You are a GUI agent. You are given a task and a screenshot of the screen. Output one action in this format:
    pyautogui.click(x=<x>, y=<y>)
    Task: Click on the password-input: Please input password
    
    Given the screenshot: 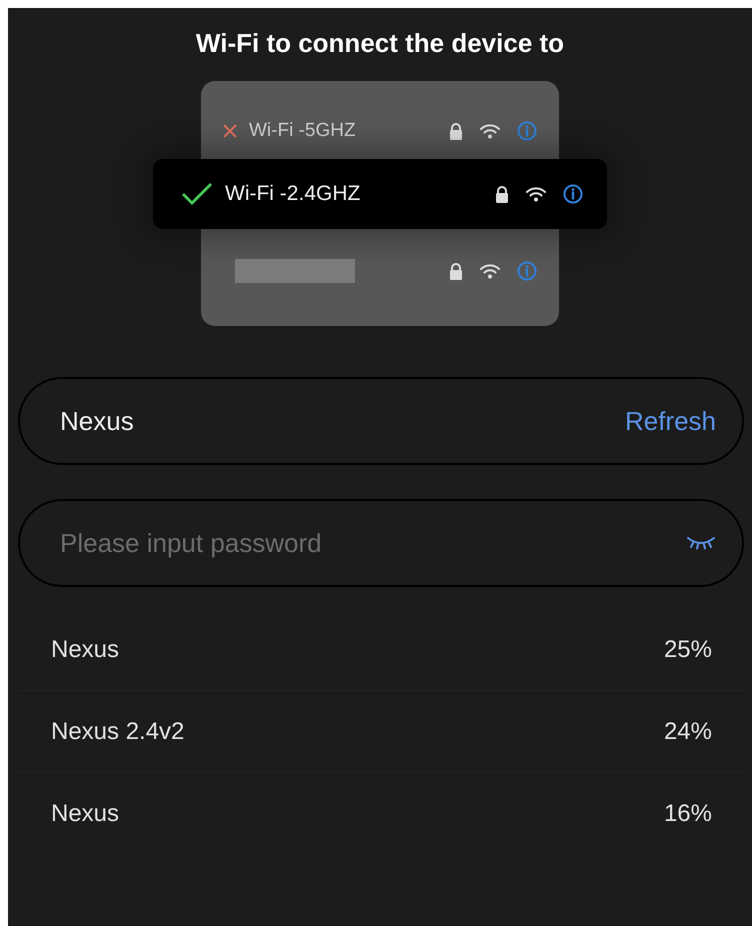 What is the action you would take?
    pyautogui.click(x=373, y=543)
    